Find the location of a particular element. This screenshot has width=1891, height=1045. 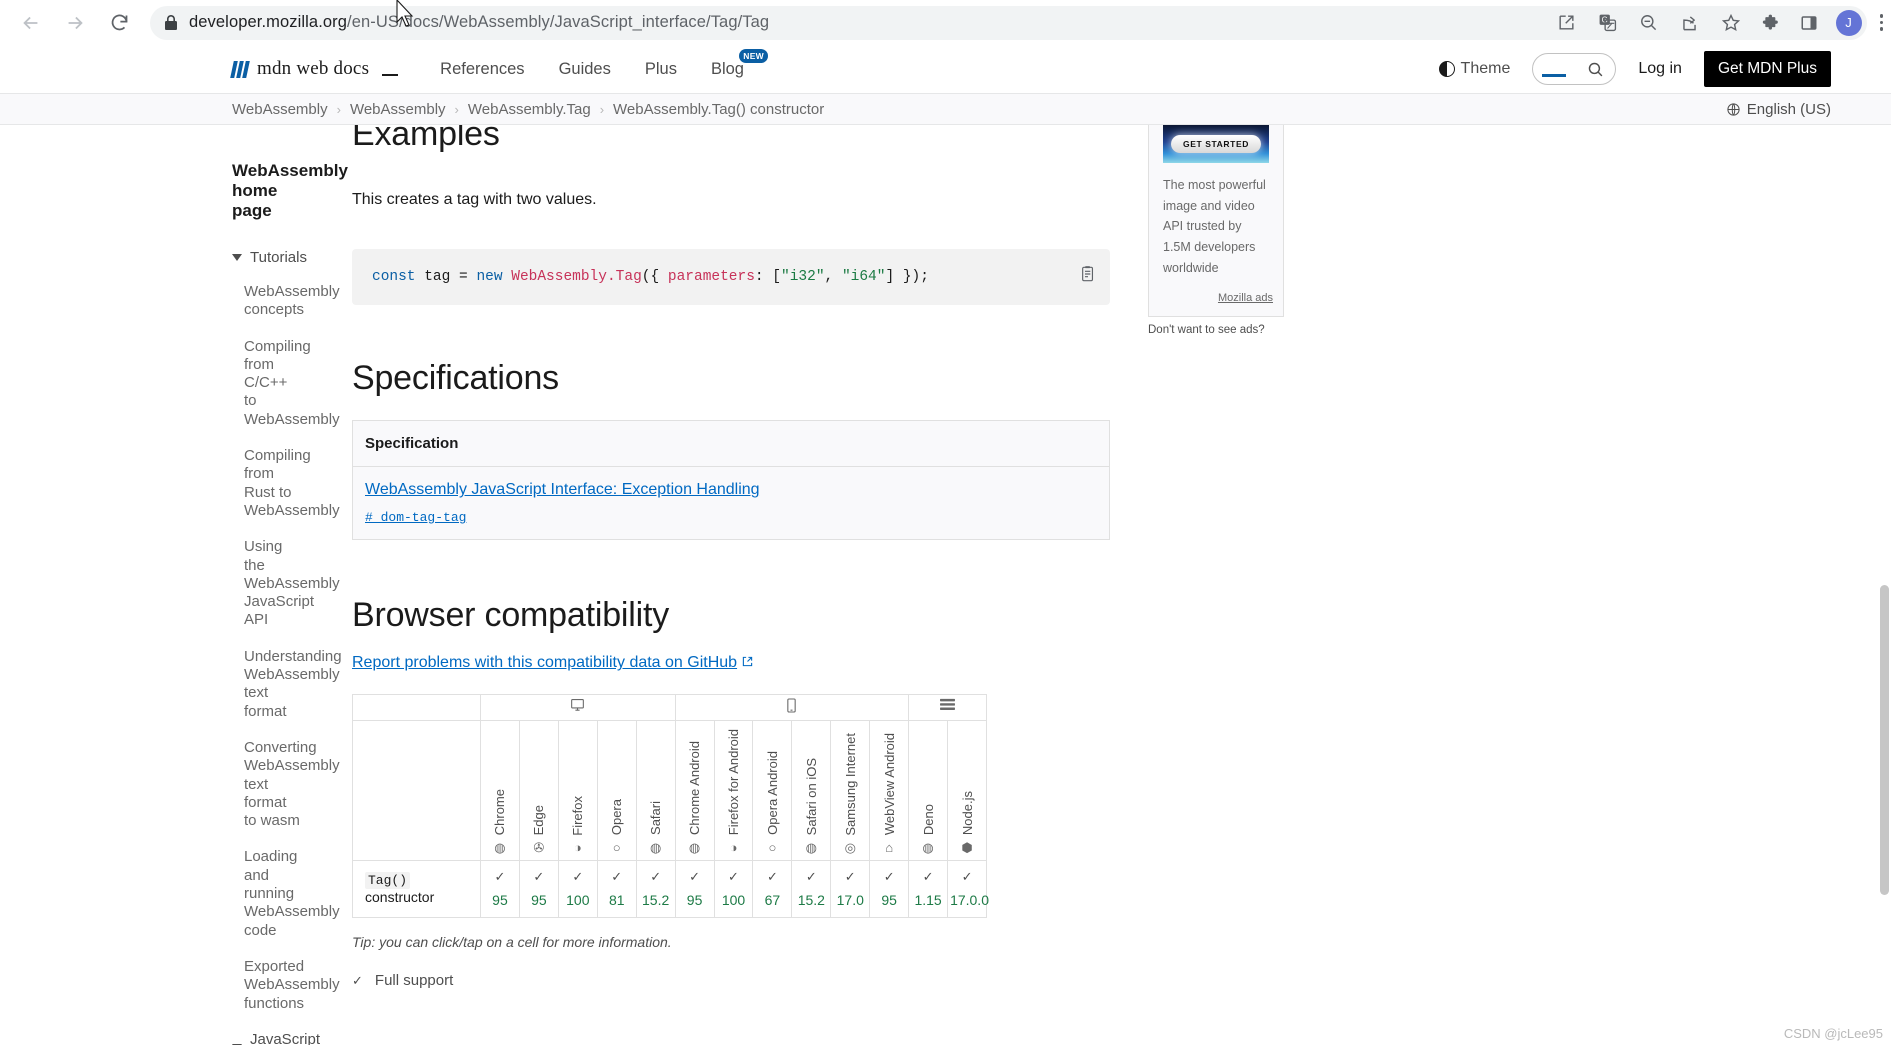

kebab-menu-icon is located at coordinates (1881, 22).